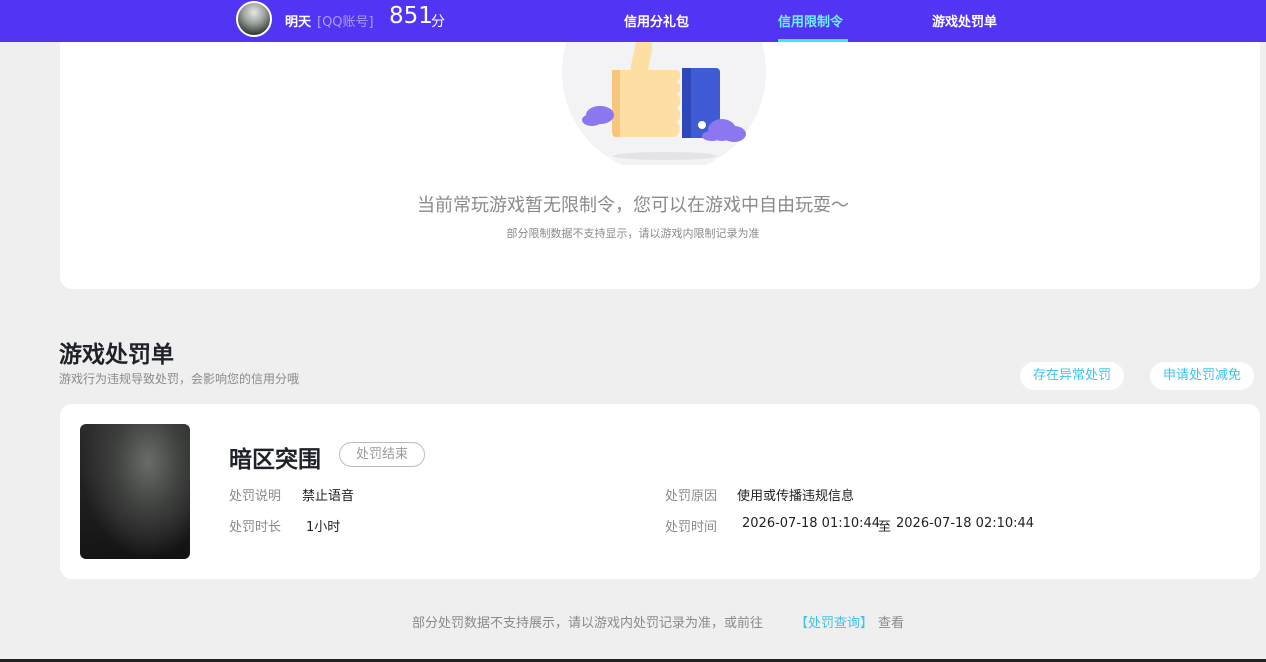  Describe the element at coordinates (116, 355) in the screenshot. I see `penalty-section-title: 游戏处罚单` at that location.